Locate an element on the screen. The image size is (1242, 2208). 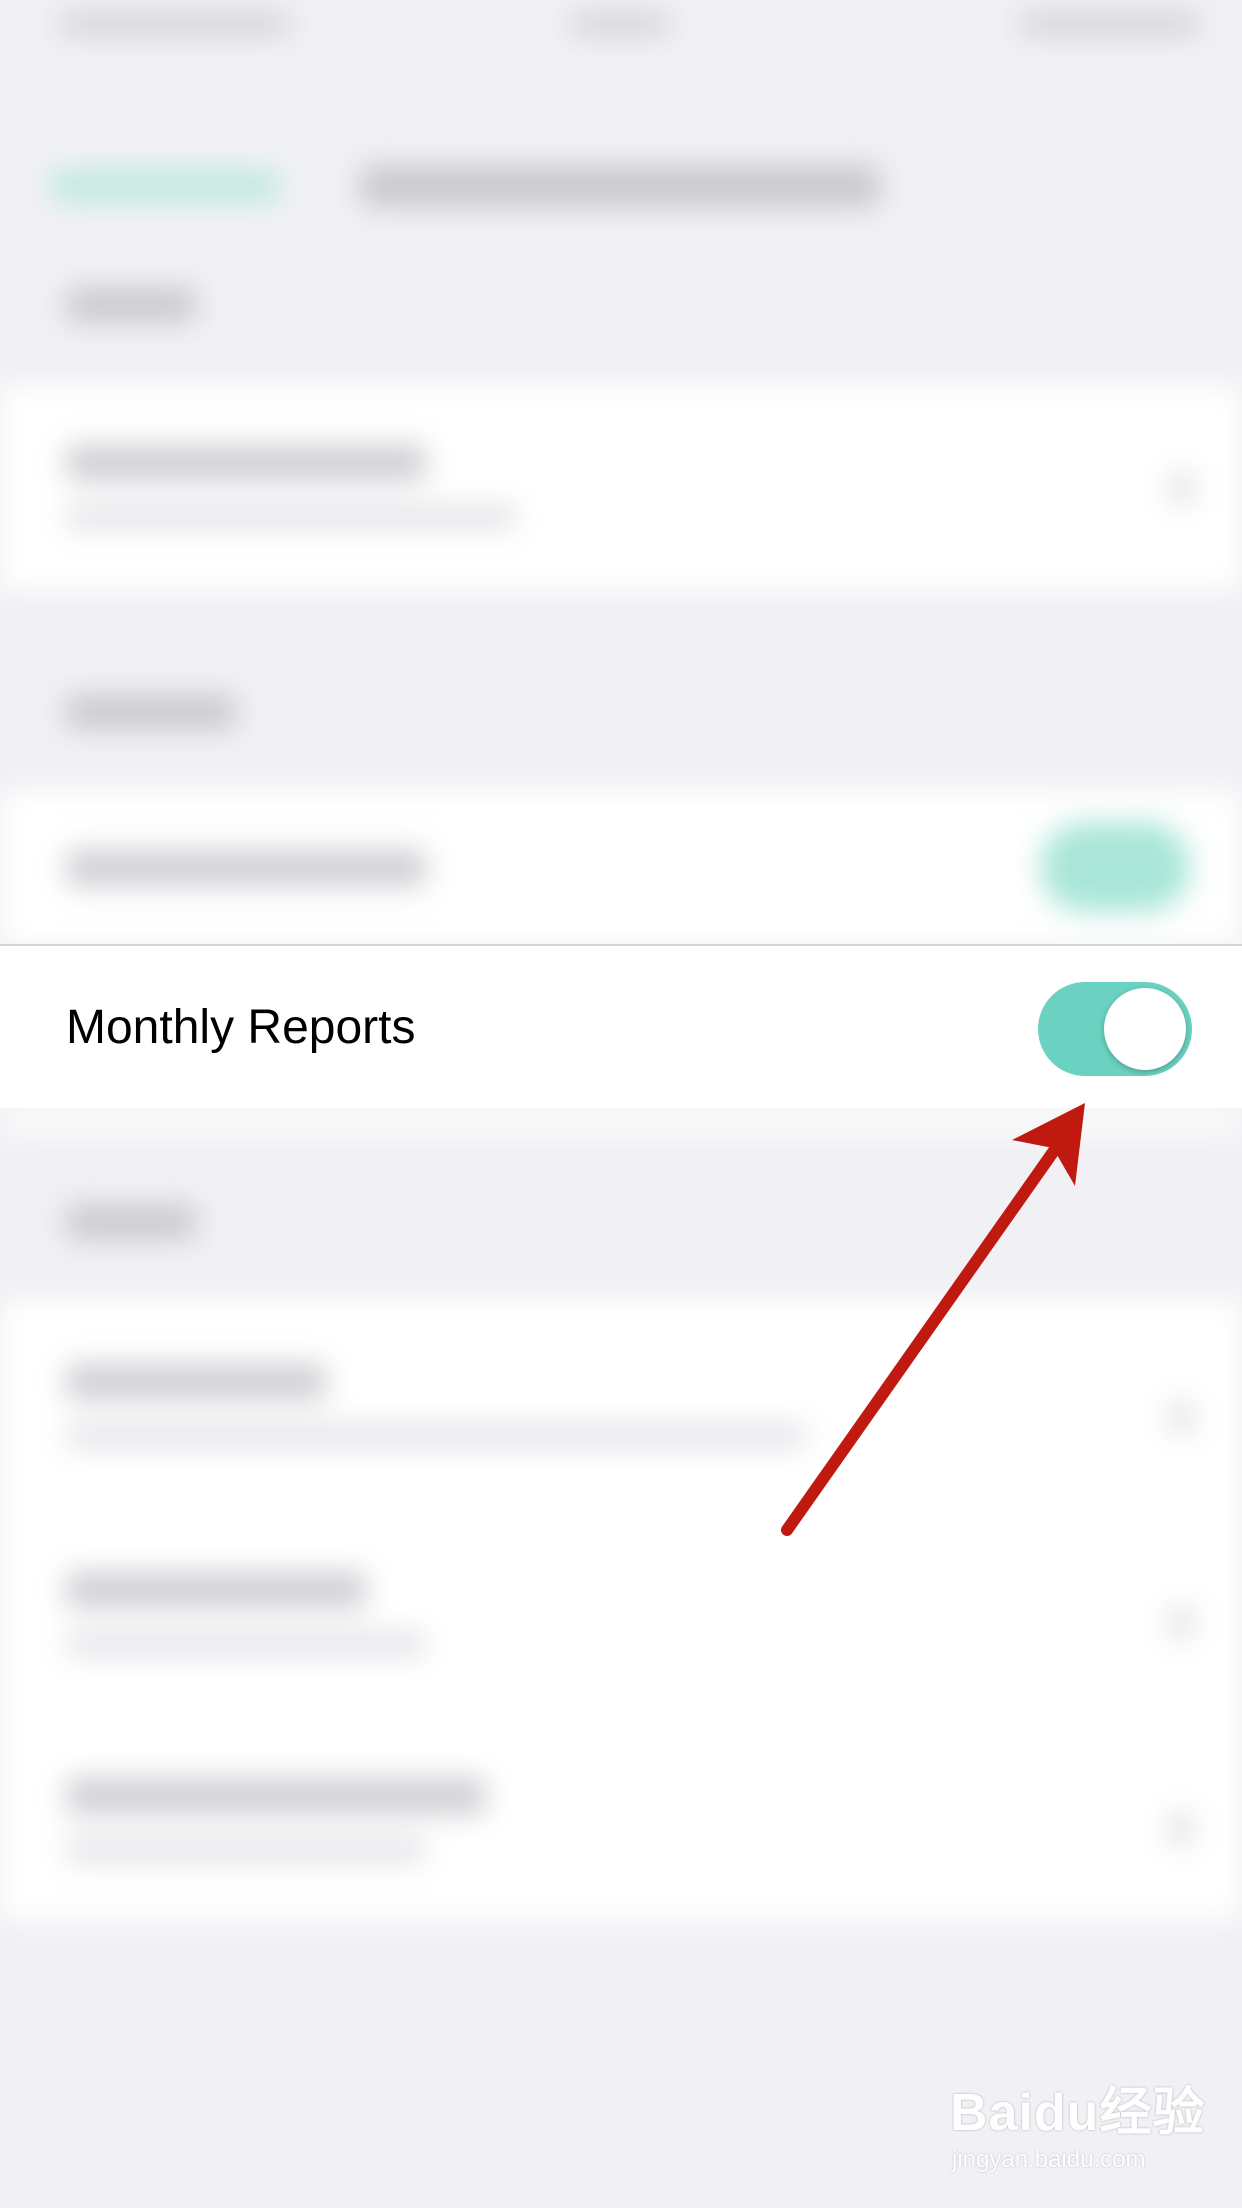
navigation-bar is located at coordinates (621, 133).